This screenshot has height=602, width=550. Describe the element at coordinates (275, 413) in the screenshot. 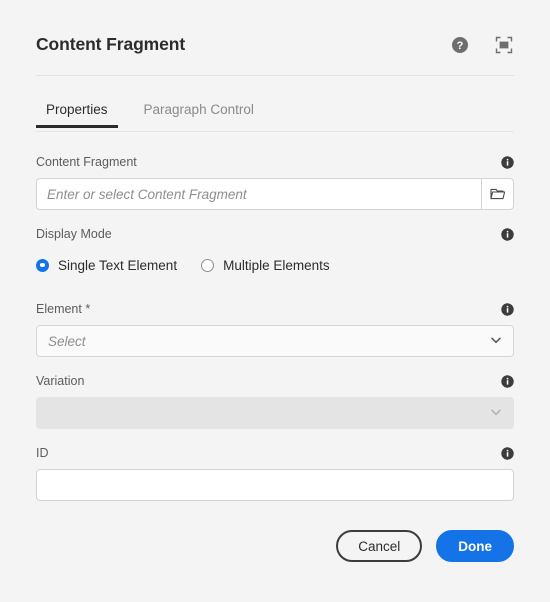

I see `variation-select` at that location.